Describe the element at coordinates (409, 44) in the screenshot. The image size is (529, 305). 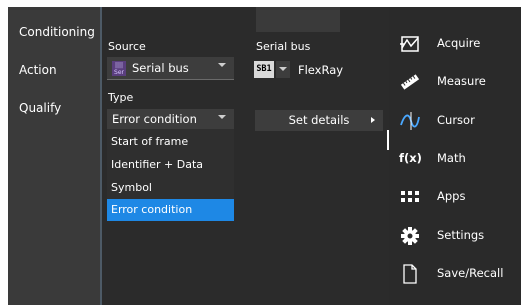
I see `acquire-icon` at that location.